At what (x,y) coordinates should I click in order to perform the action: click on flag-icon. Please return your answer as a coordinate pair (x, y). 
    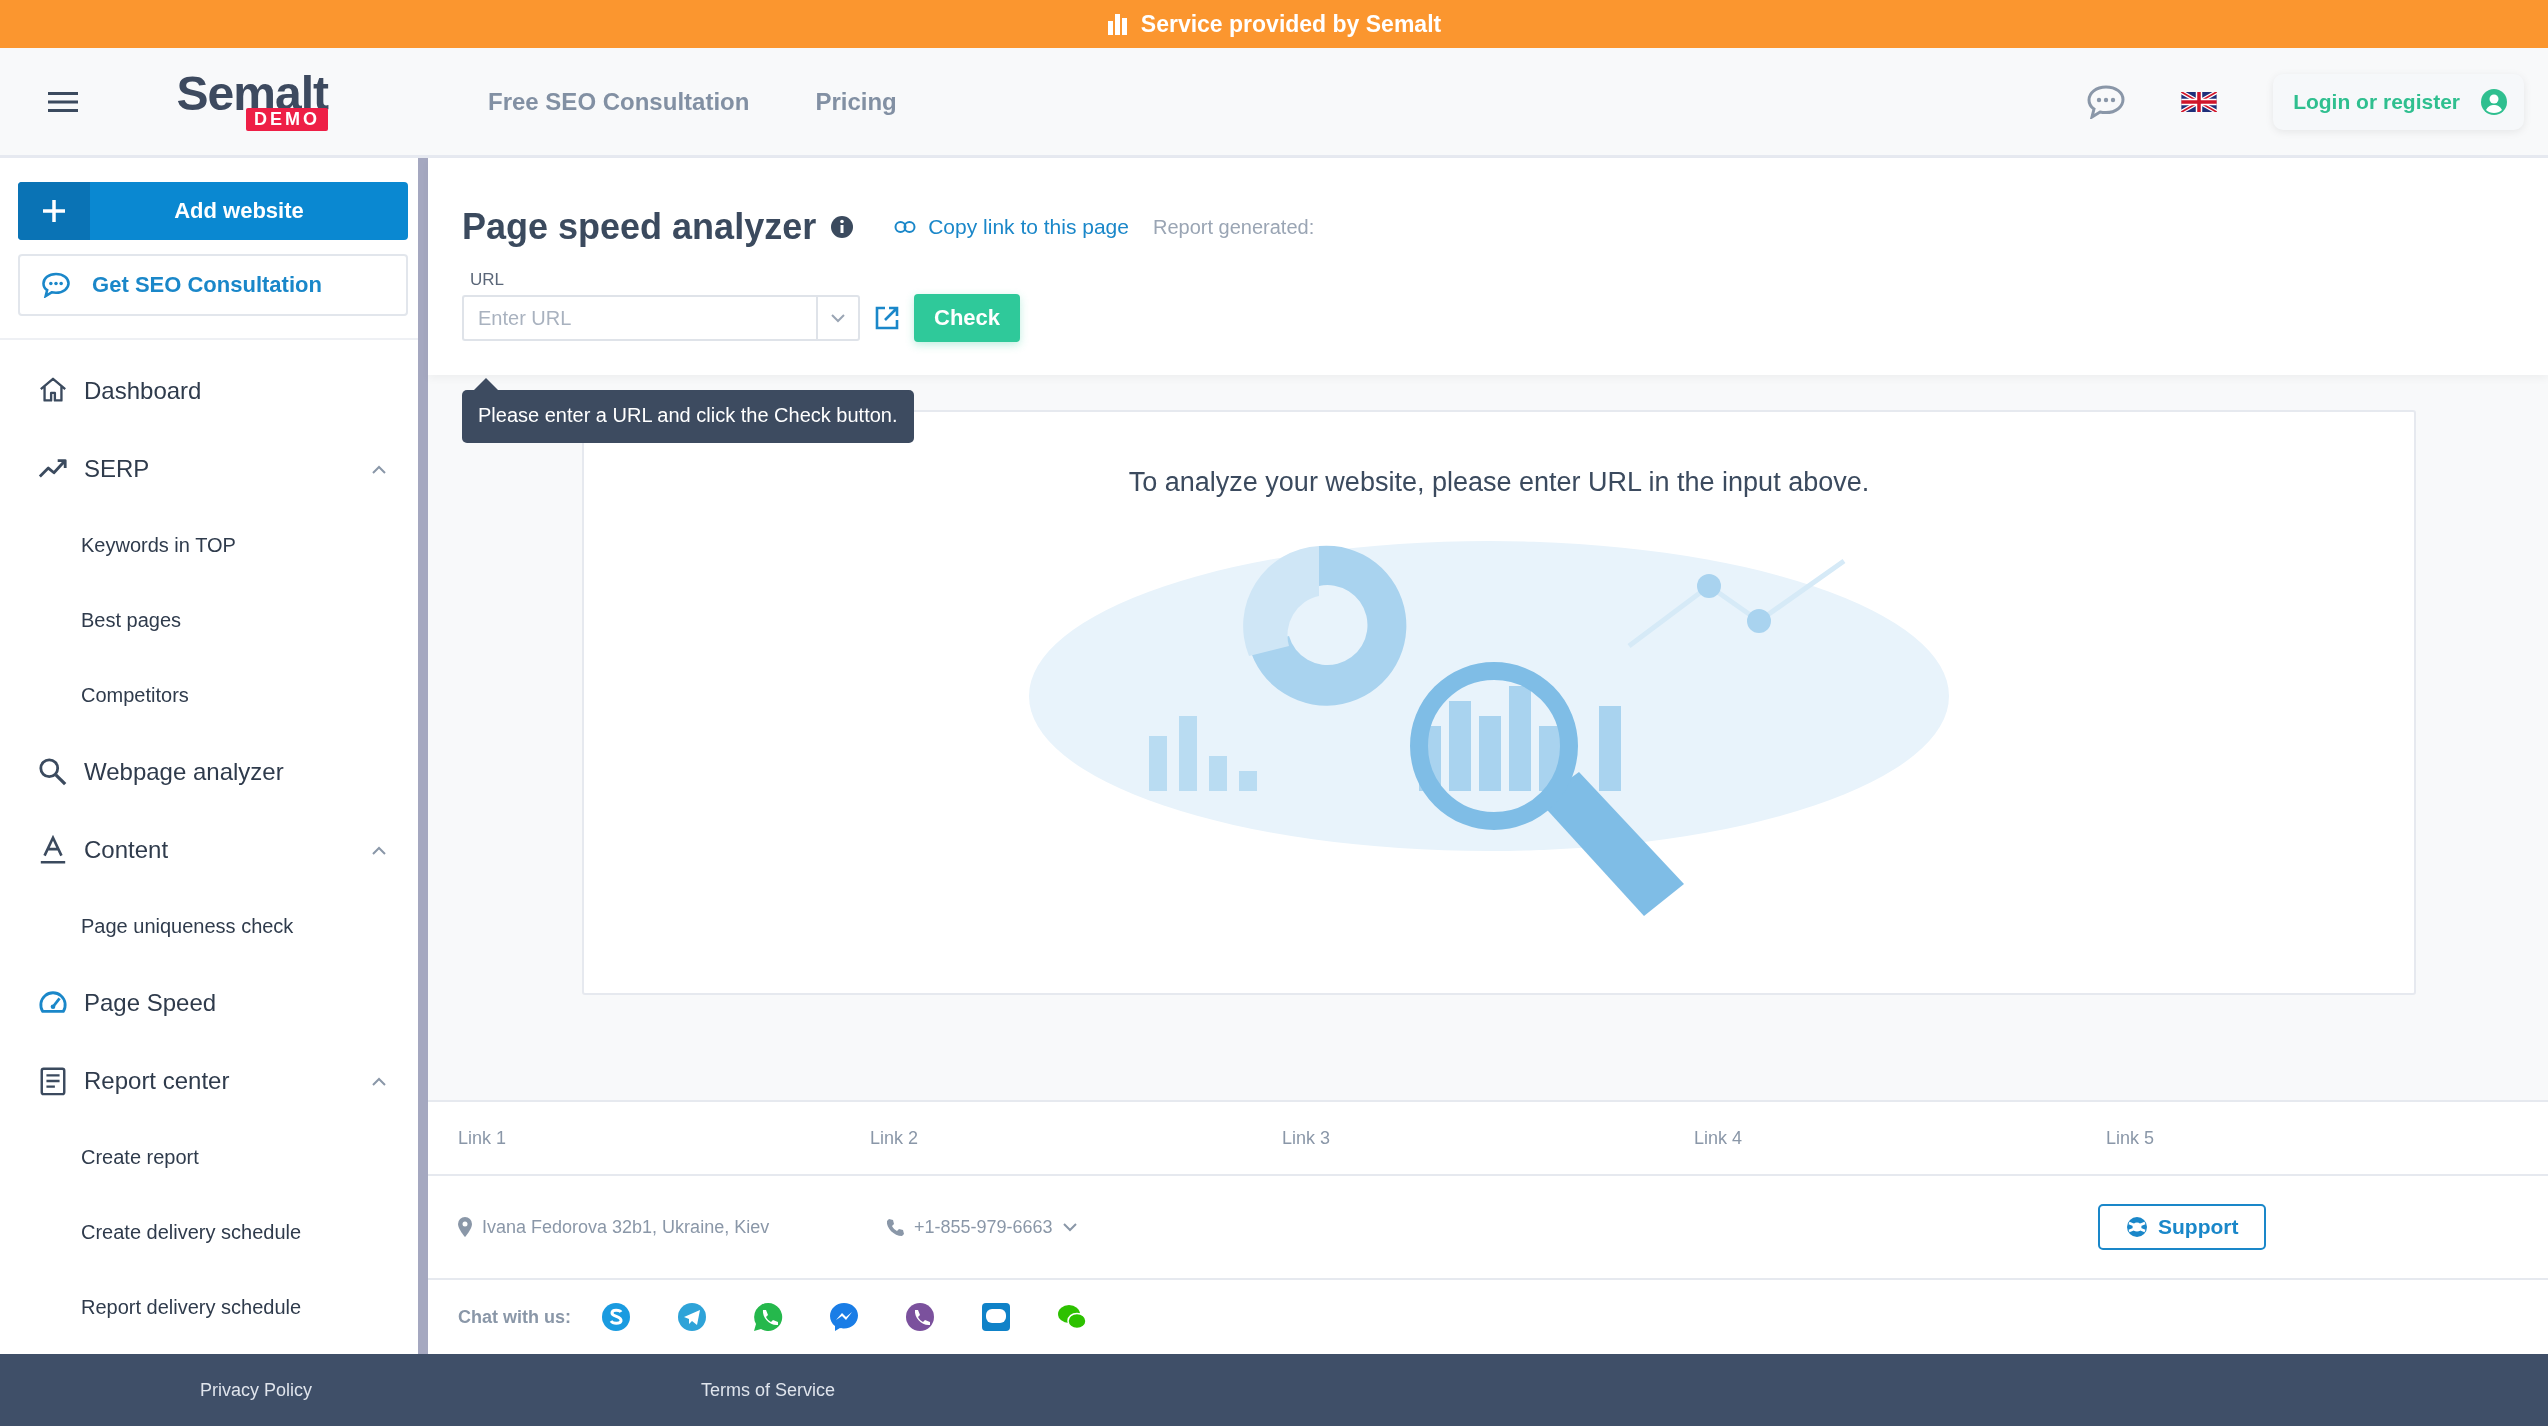
    Looking at the image, I should click on (2199, 101).